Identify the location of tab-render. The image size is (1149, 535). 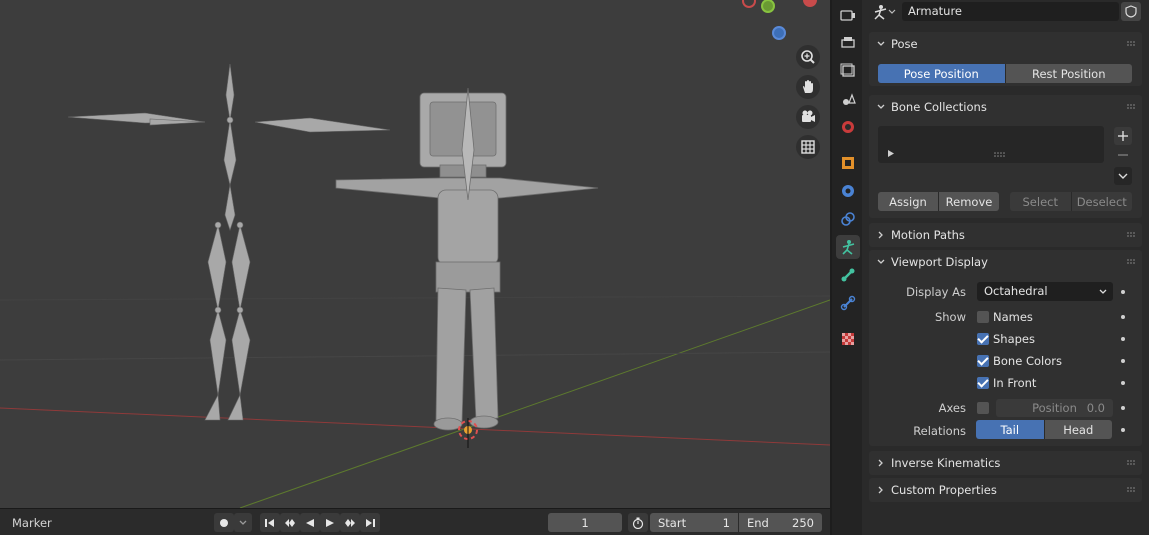
(848, 15).